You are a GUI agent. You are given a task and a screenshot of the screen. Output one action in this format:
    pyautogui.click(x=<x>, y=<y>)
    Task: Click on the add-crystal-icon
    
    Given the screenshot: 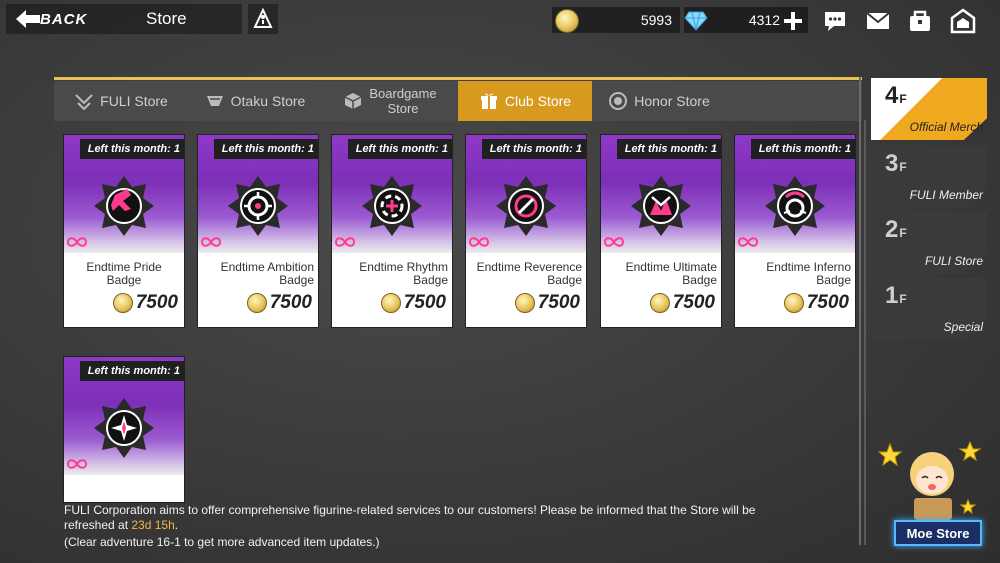 What is the action you would take?
    pyautogui.click(x=793, y=21)
    